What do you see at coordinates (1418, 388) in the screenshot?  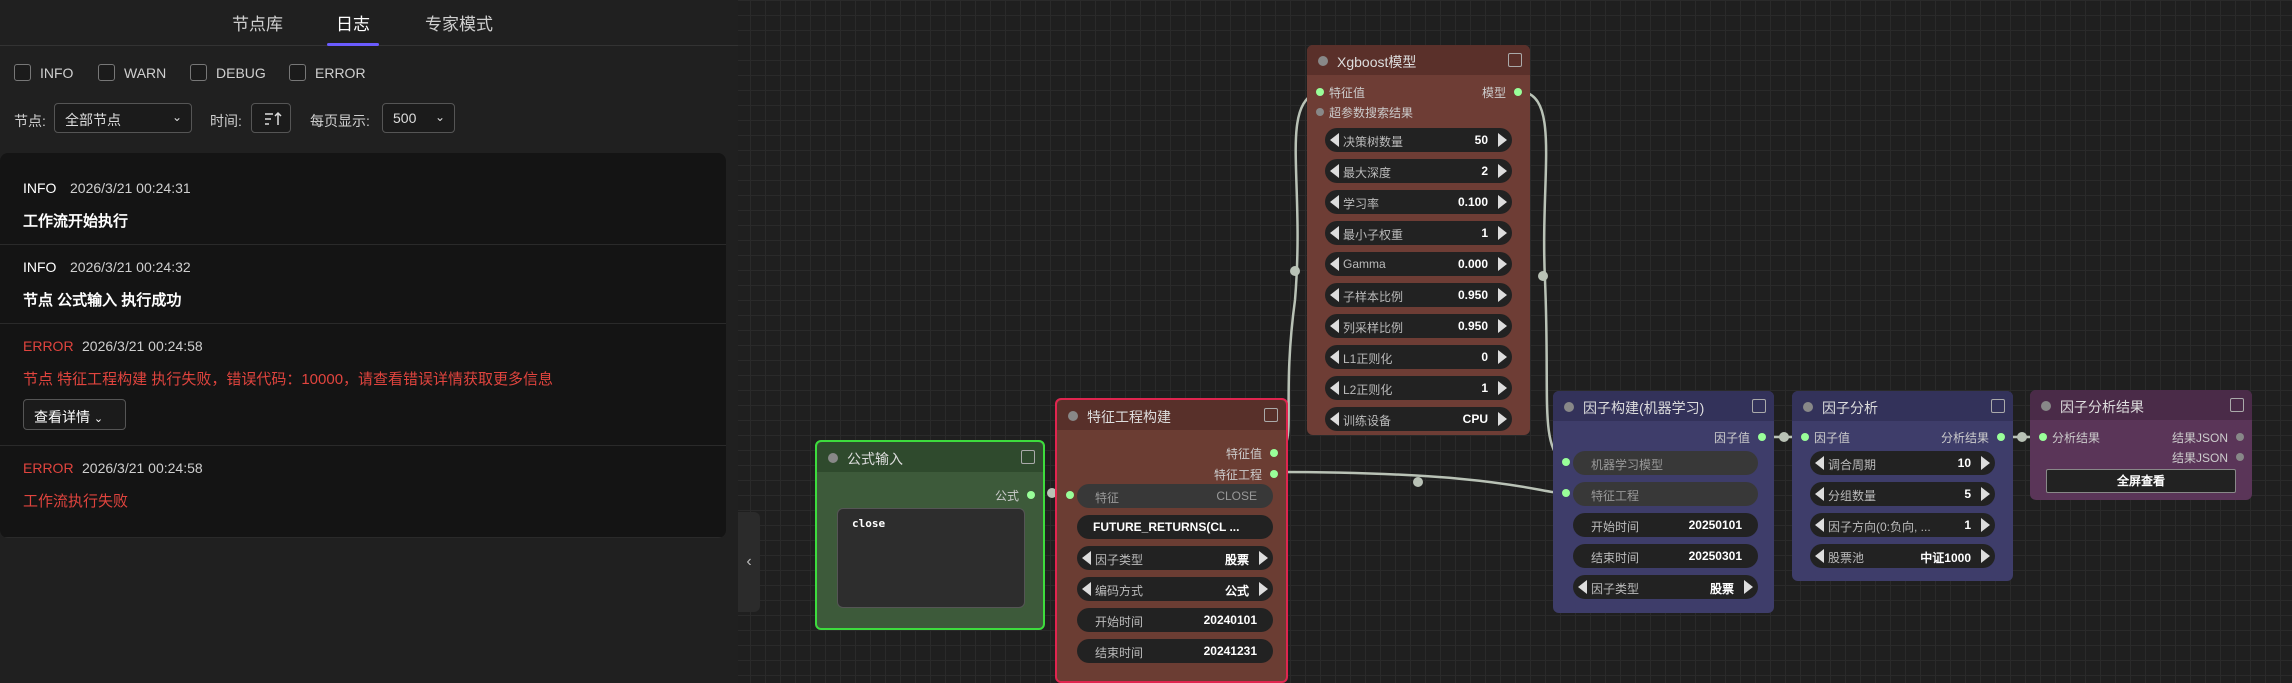 I see `xgb-param-combo: L2正则化 1` at bounding box center [1418, 388].